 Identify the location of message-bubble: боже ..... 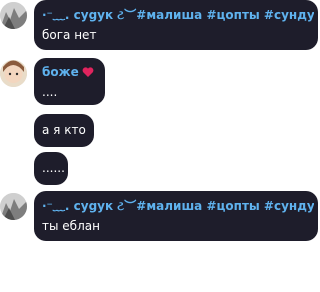
(69, 81).